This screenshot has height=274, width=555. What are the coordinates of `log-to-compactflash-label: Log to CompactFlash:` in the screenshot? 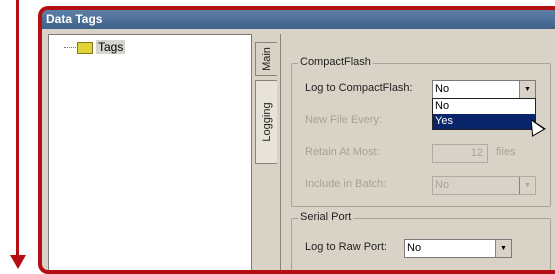 It's located at (359, 88).